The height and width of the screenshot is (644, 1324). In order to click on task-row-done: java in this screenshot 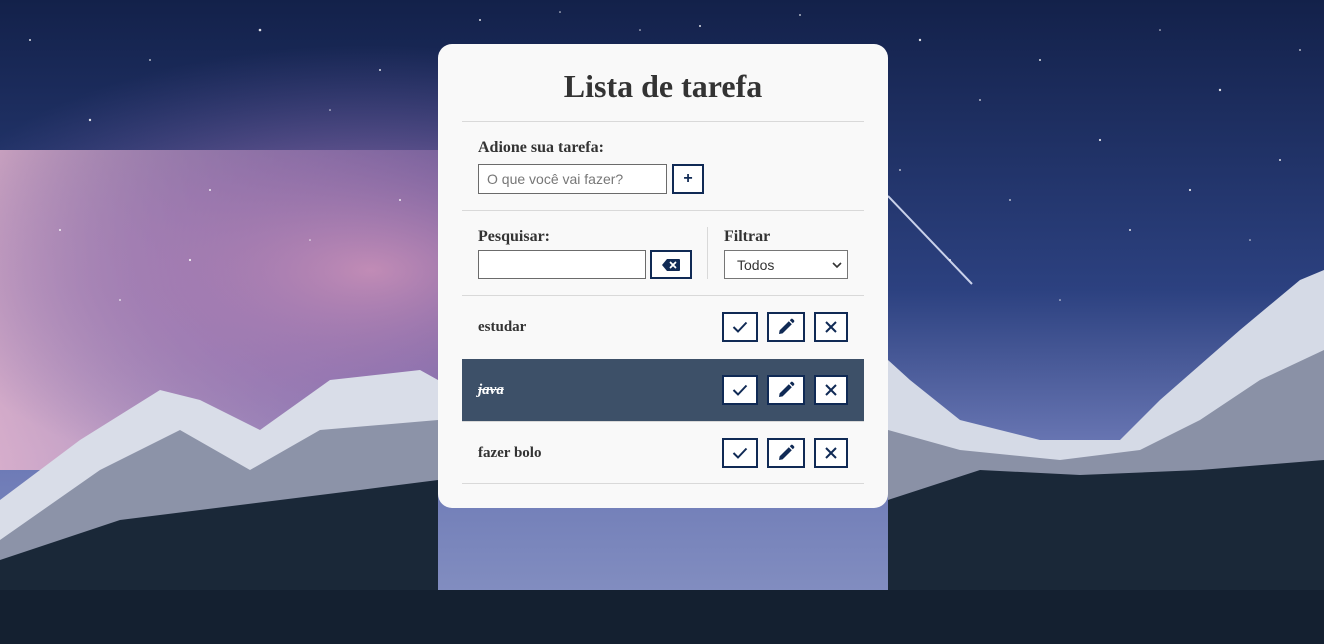, I will do `click(663, 390)`.